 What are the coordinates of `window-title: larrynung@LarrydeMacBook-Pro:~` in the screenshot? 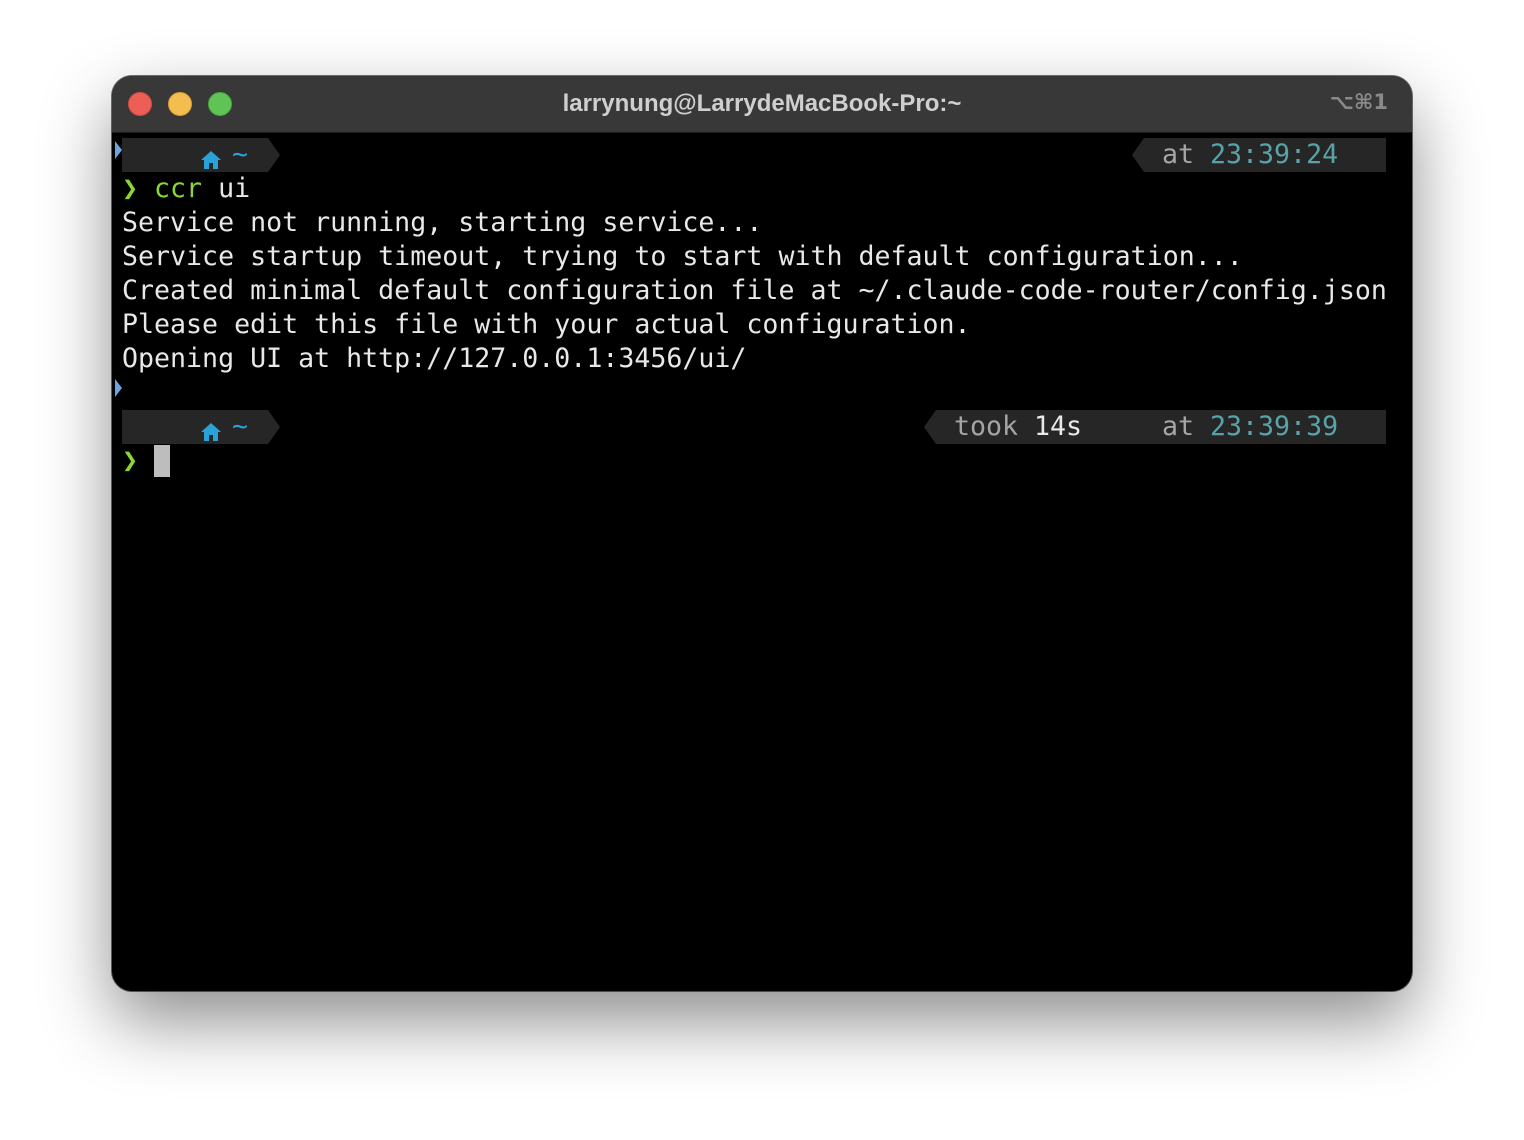 It's located at (762, 103).